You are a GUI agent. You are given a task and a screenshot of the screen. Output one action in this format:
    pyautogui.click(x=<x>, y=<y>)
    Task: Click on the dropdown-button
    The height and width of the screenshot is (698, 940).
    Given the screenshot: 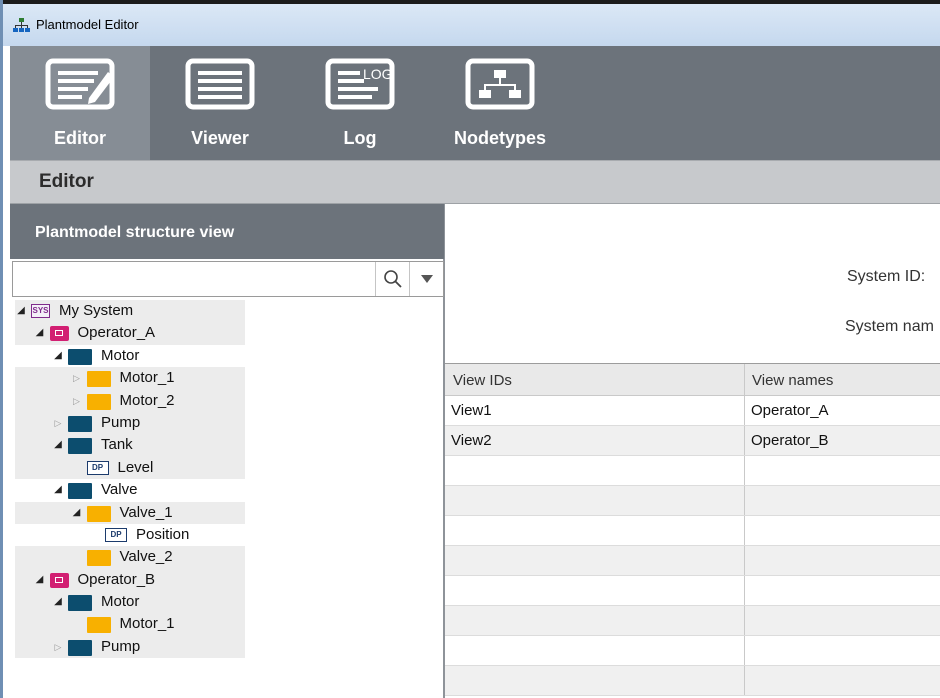 What is the action you would take?
    pyautogui.click(x=426, y=279)
    